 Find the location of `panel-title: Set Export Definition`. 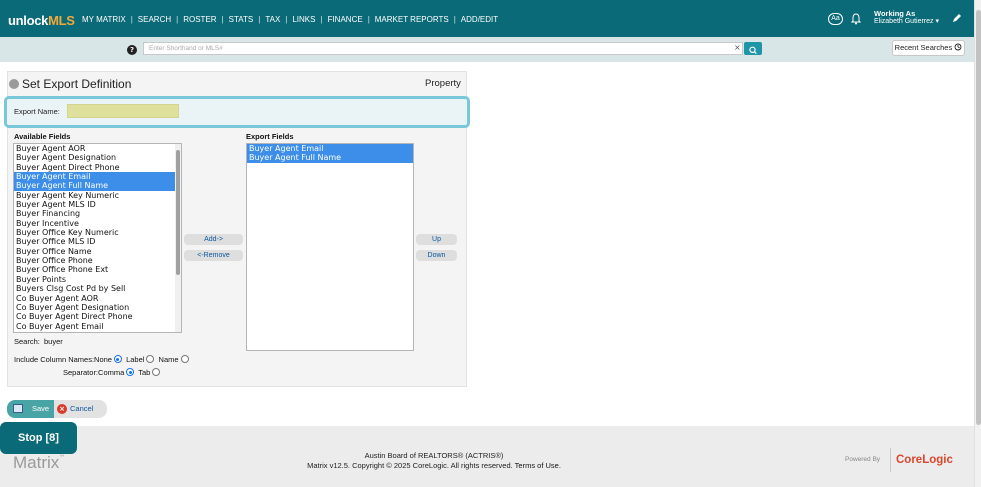

panel-title: Set Export Definition is located at coordinates (70, 84).